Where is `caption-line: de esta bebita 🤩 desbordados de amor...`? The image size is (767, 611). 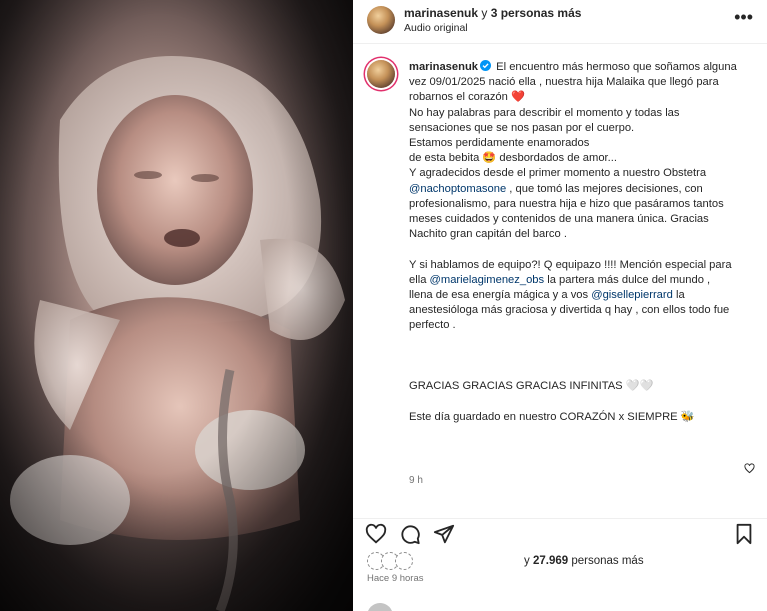
caption-line: de esta bebita 🤩 desbordados de amor... is located at coordinates (513, 158).